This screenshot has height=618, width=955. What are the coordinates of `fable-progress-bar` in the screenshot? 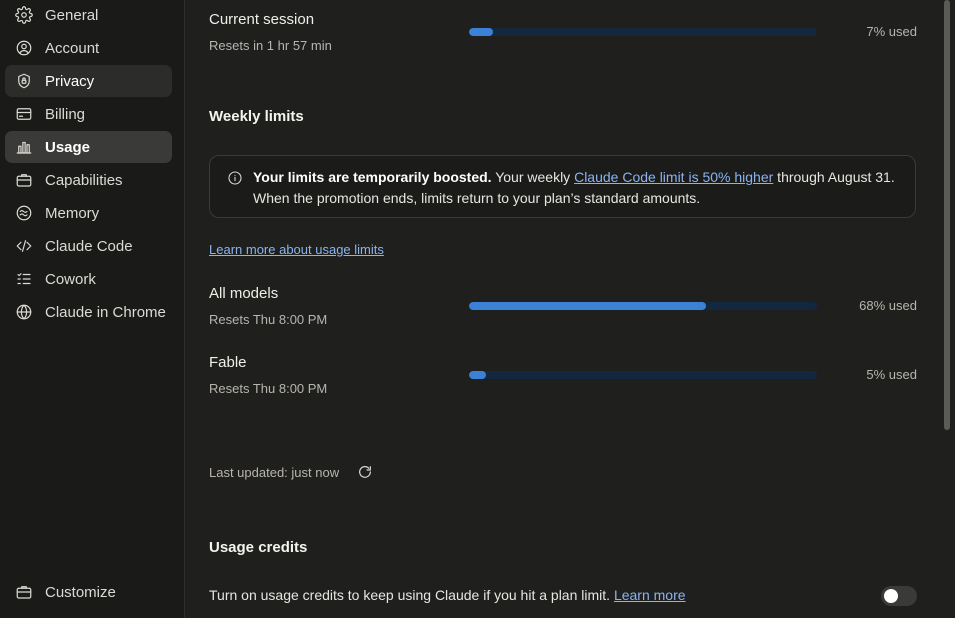 It's located at (643, 375).